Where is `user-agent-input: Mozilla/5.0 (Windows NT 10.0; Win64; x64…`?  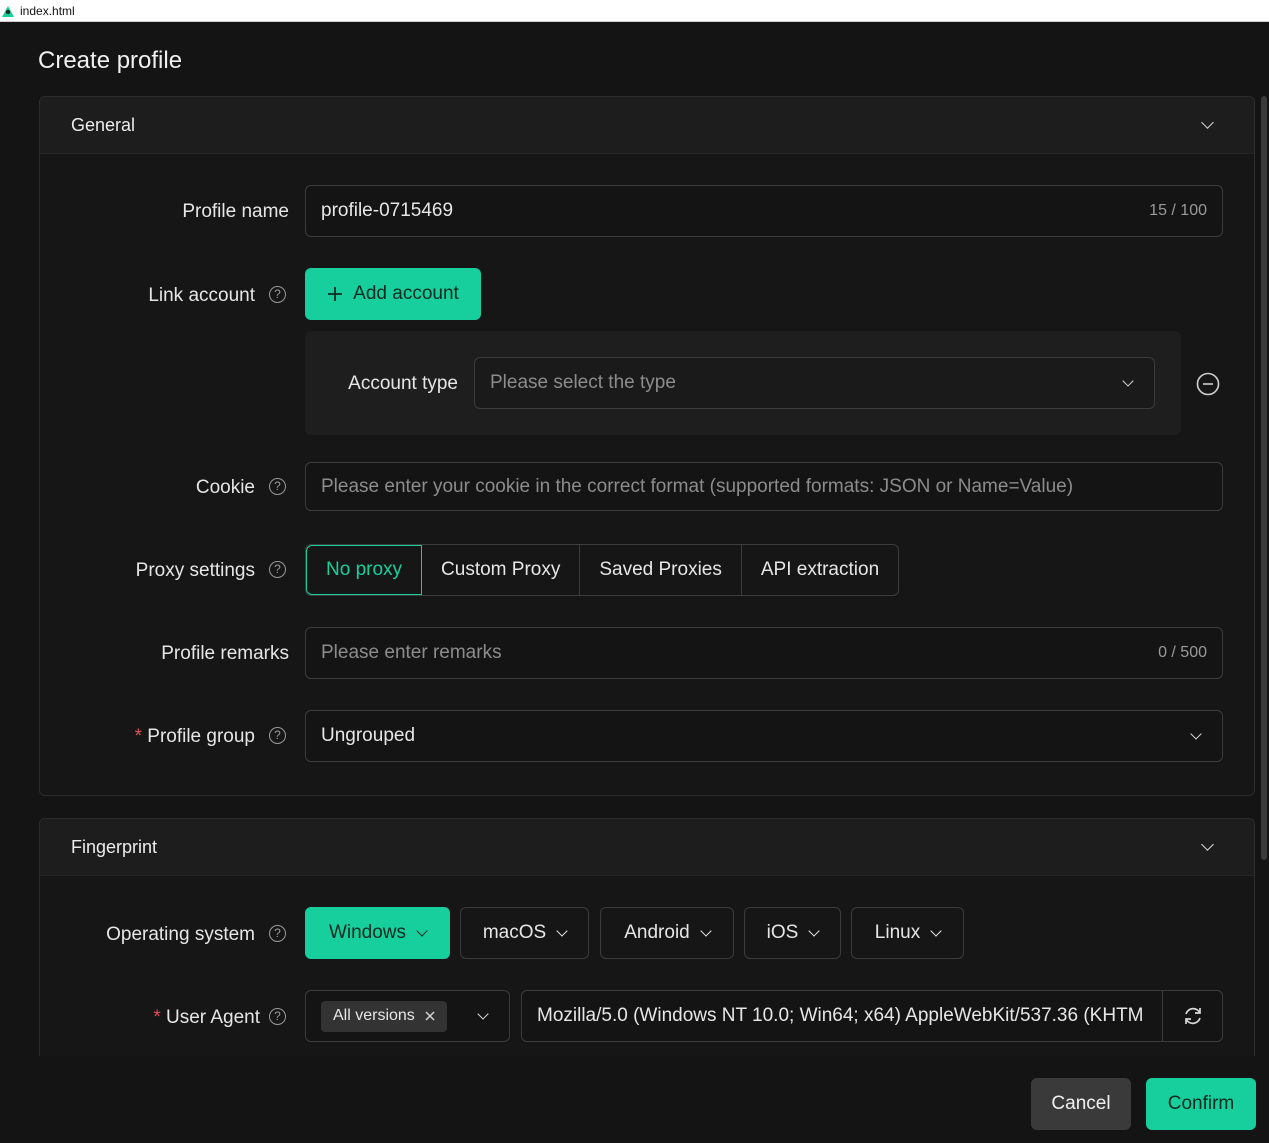
user-agent-input: Mozilla/5.0 (Windows NT 10.0; Win64; x64… is located at coordinates (872, 1016).